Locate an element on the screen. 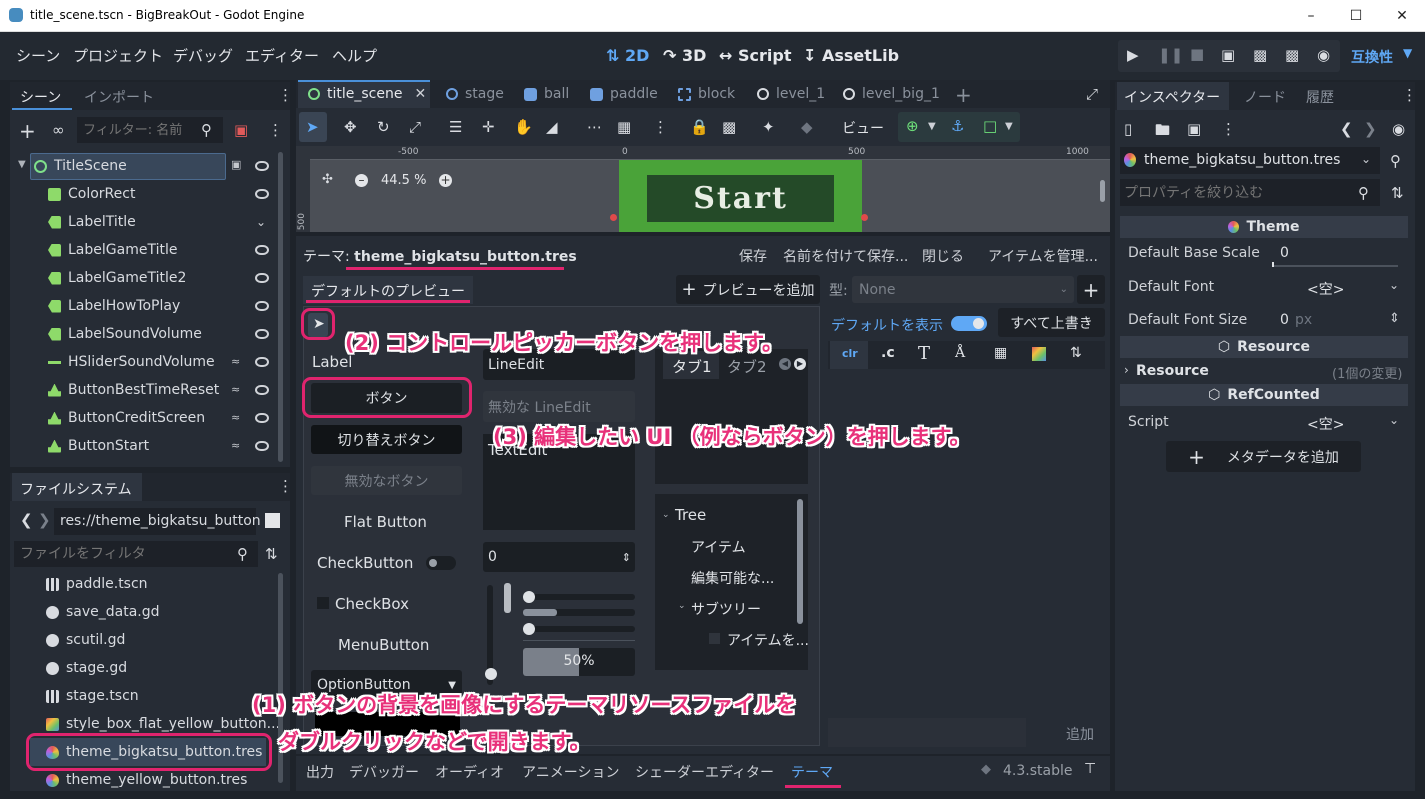 This screenshot has height=799, width=1425. file-item: save_data.gd is located at coordinates (103, 612).